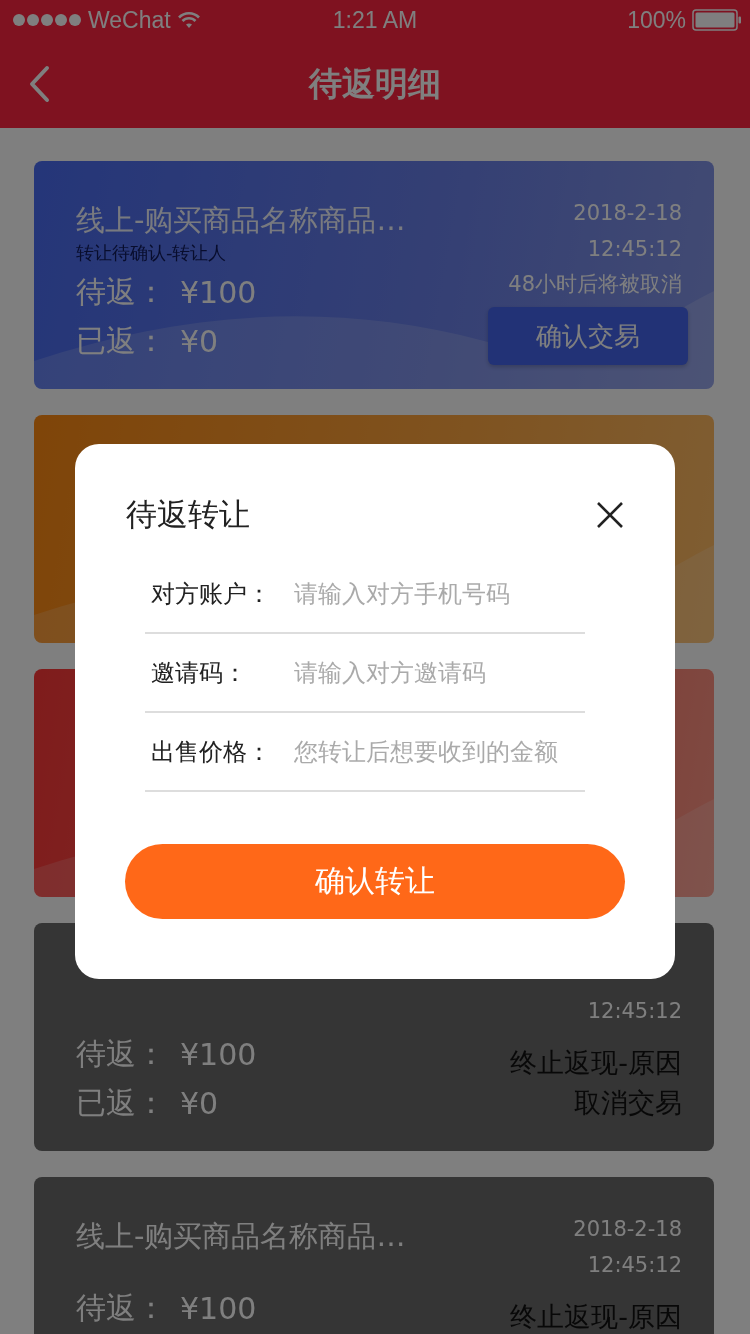 The image size is (750, 1334). What do you see at coordinates (454, 593) in the screenshot?
I see `input-field: 请输入对方手机号码` at bounding box center [454, 593].